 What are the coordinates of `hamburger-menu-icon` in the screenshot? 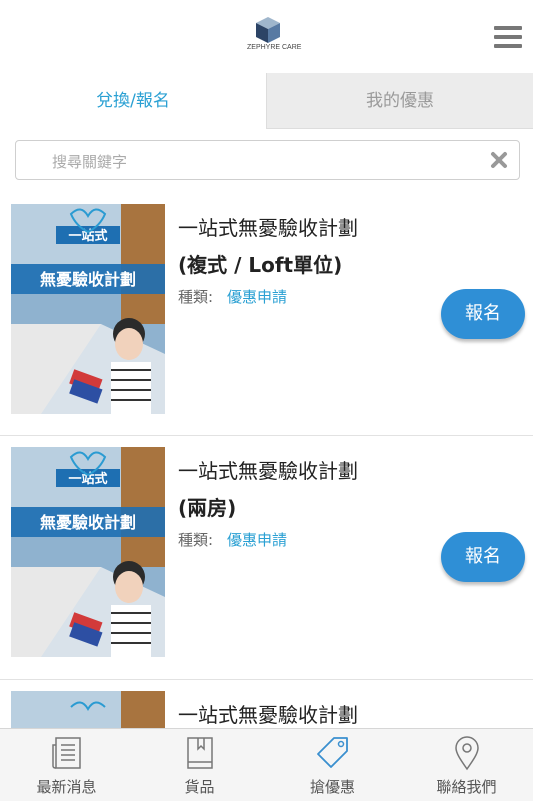 It's located at (508, 37).